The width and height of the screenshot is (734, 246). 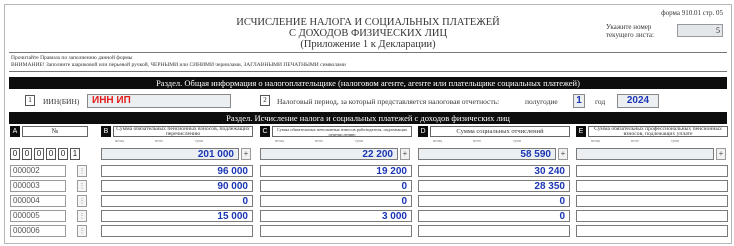 What do you see at coordinates (600, 101) in the screenshot?
I see `year-label: год` at bounding box center [600, 101].